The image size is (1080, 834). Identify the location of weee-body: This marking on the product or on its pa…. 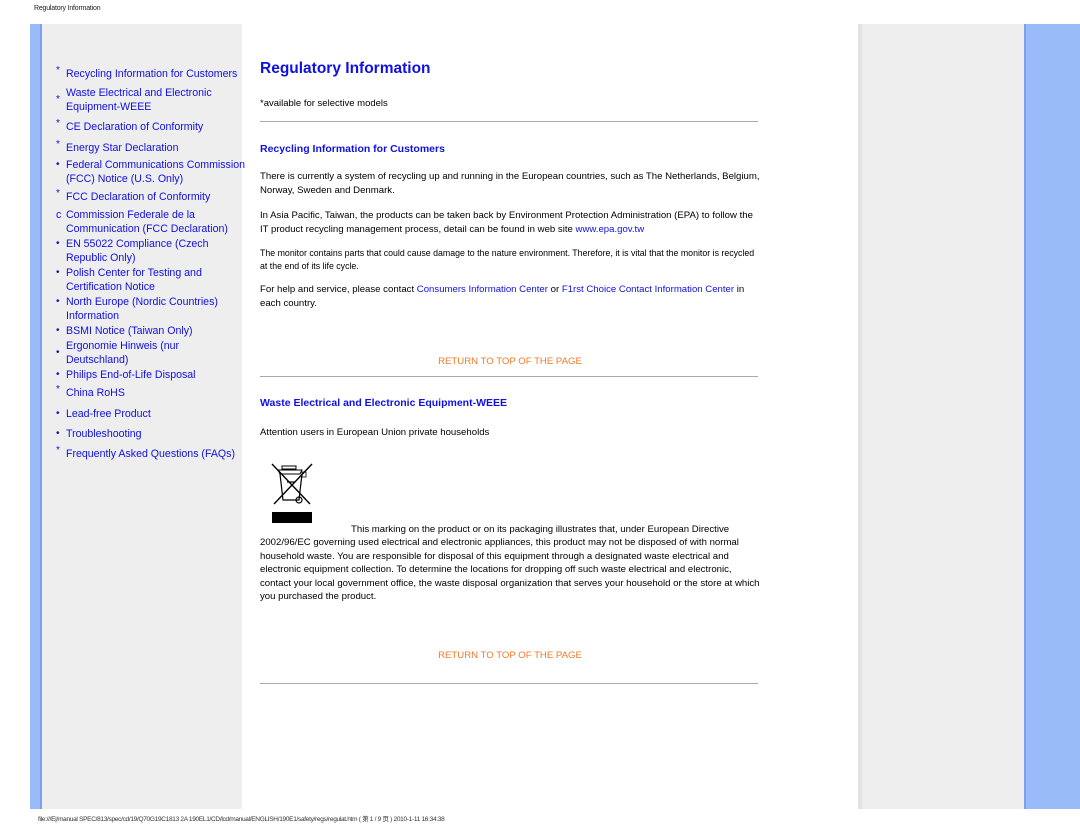
(510, 563).